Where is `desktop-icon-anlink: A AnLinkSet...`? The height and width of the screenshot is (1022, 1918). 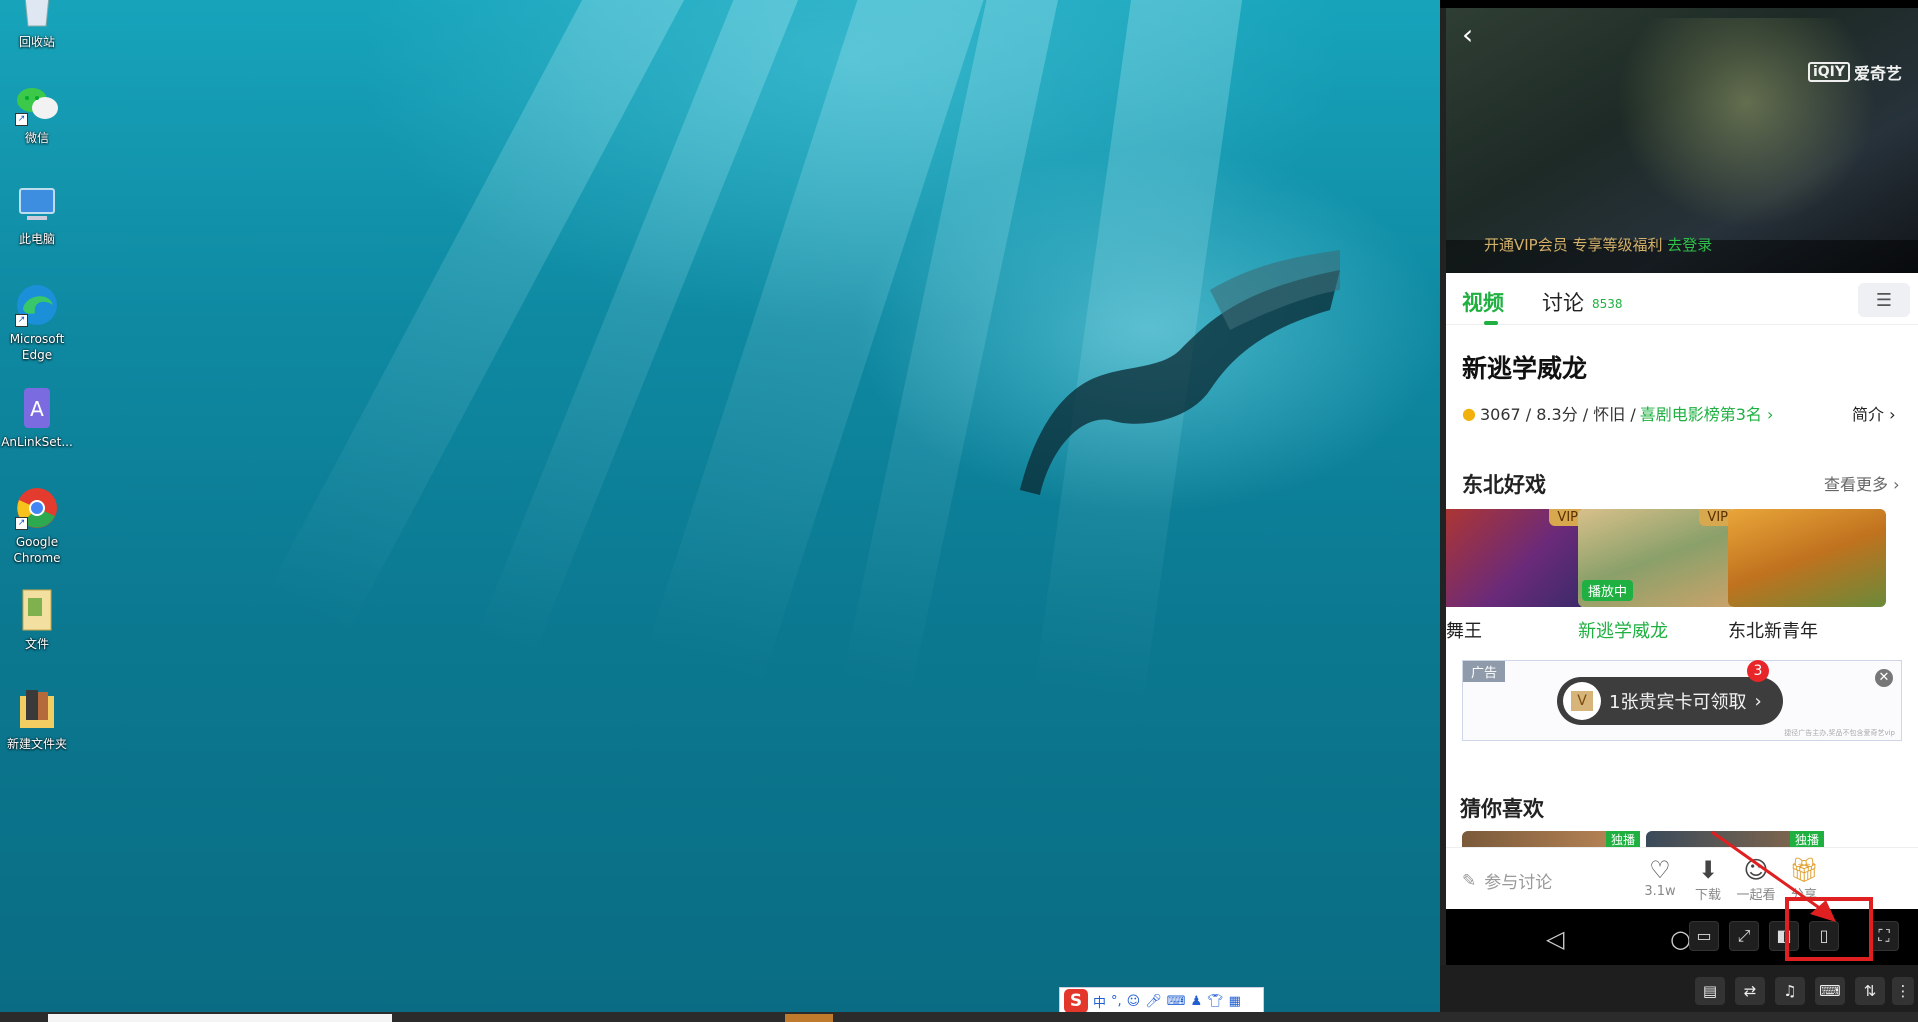
desktop-icon-anlink: A AnLinkSet... is located at coordinates (37, 418).